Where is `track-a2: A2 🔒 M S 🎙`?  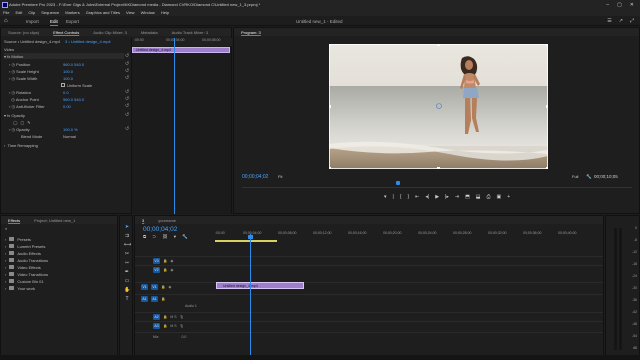 track-a2: A2 🔒 M S 🎙 is located at coordinates (369, 316).